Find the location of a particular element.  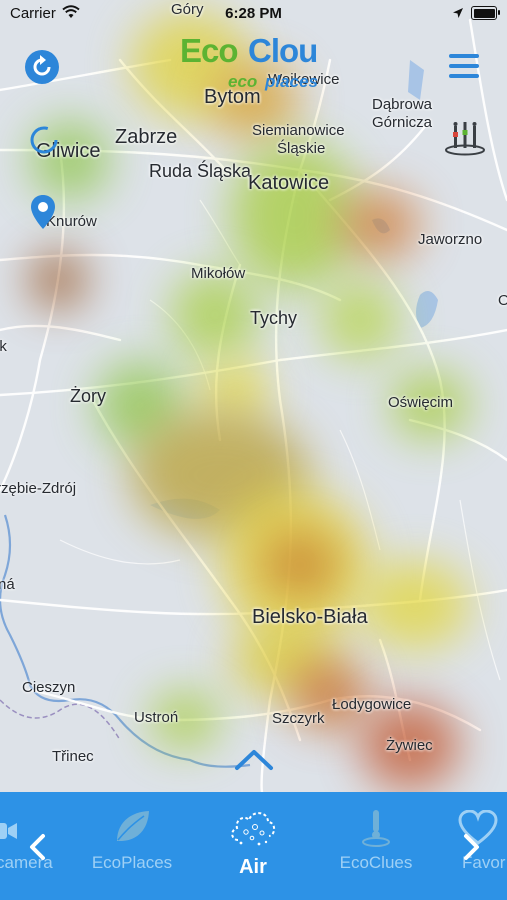

tab-ecoclues: EcoClues is located at coordinates (376, 846).